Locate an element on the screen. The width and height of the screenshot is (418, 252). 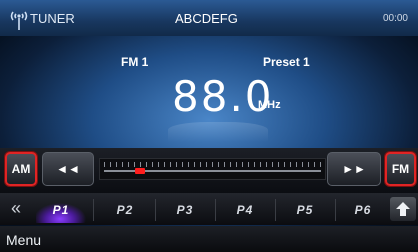
preset-button-3: P3 is located at coordinates (185, 210).